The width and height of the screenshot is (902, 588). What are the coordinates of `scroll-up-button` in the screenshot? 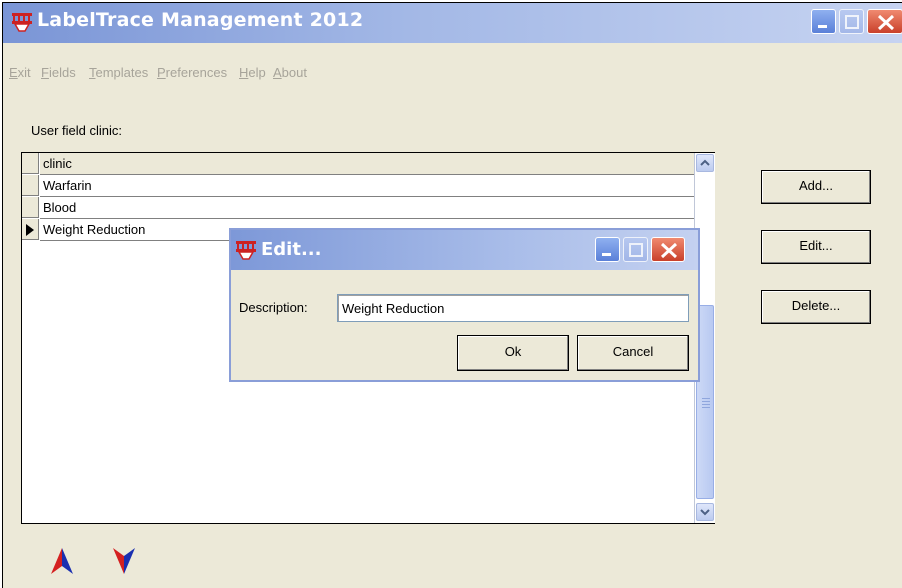 It's located at (705, 163).